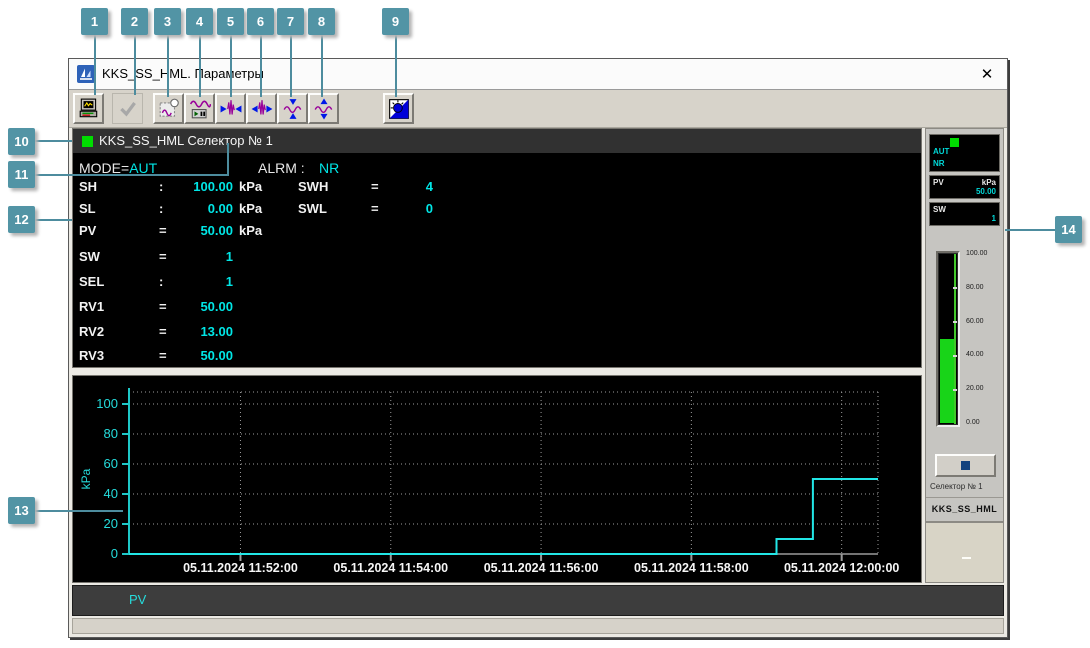 The width and height of the screenshot is (1090, 648). I want to click on param-label: RV2, so click(92, 331).